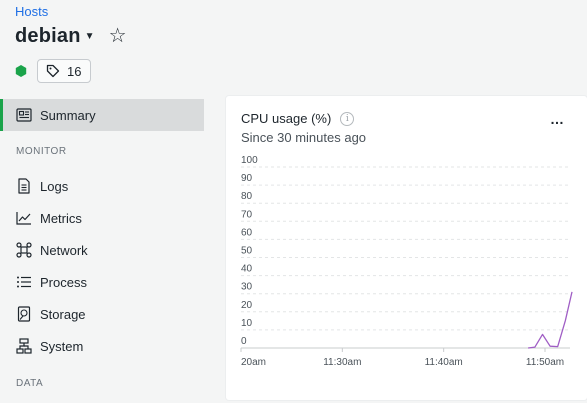 The width and height of the screenshot is (587, 403). What do you see at coordinates (249, 160) in the screenshot?
I see `y-tick-label: 100` at bounding box center [249, 160].